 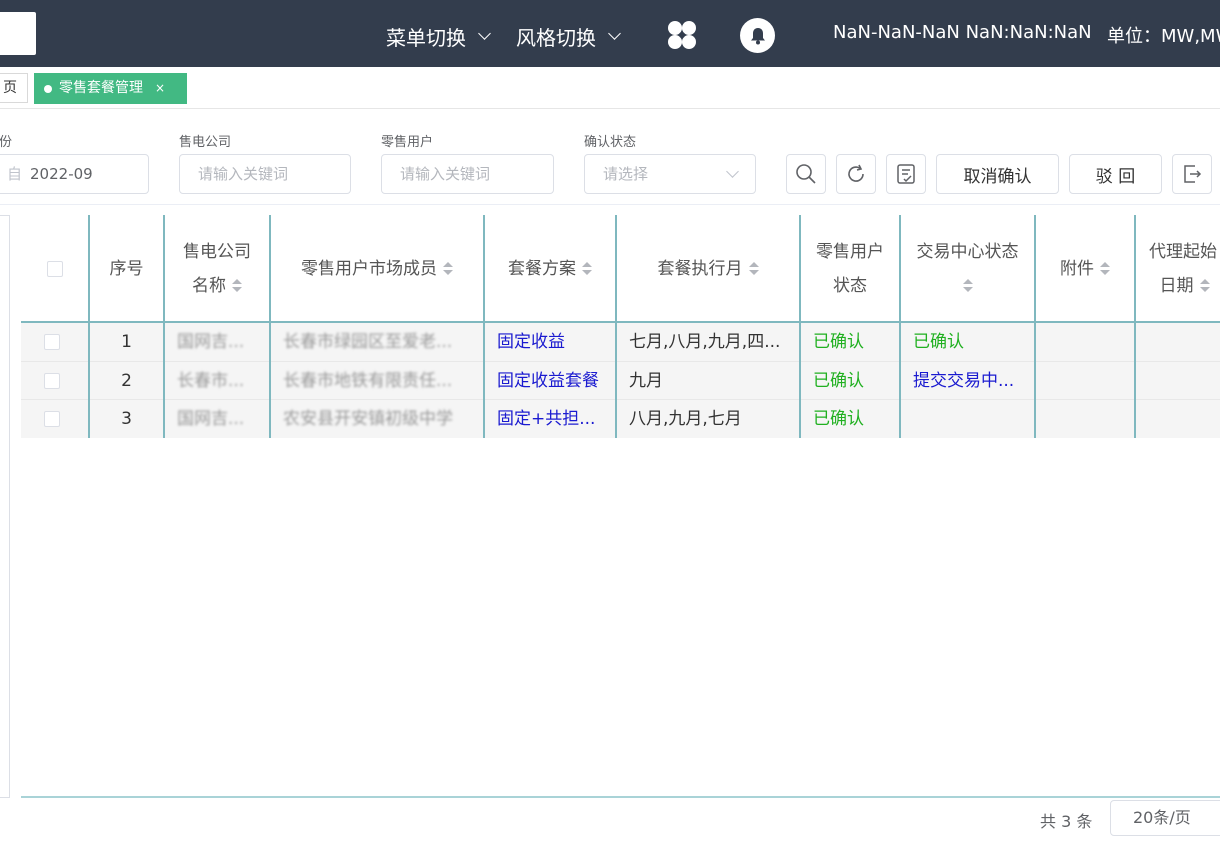 What do you see at coordinates (962, 32) in the screenshot?
I see `datetime-display: NaN-NaN-NaN NaN:NaN:NaN` at bounding box center [962, 32].